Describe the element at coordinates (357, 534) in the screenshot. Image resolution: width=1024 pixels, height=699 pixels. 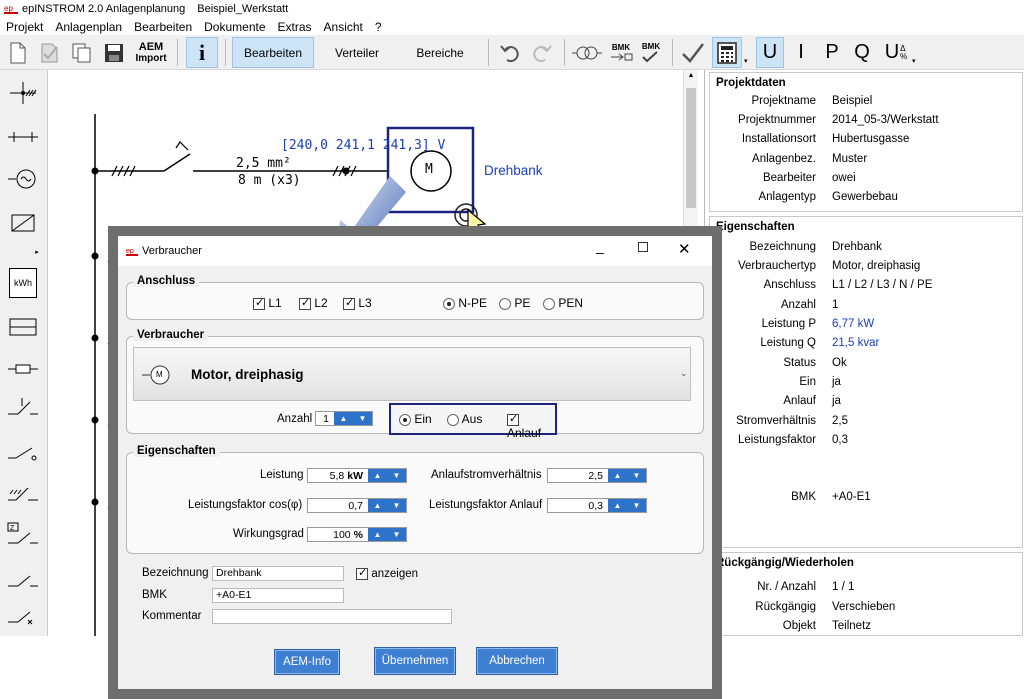
I see `wirkungsgrad-spinner: 100% ▲ ▼` at that location.